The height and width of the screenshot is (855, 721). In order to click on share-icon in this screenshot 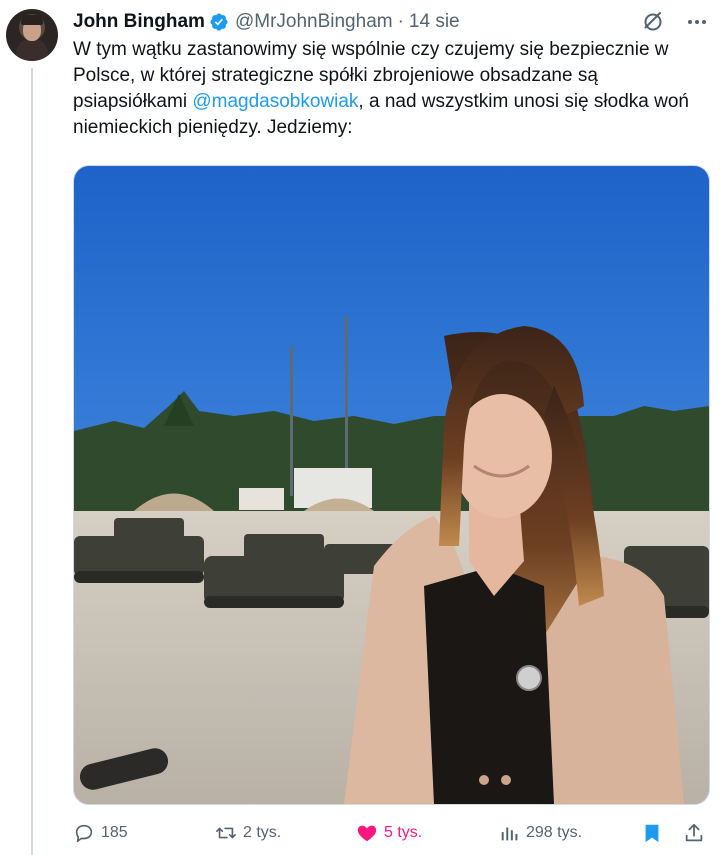, I will do `click(694, 832)`.